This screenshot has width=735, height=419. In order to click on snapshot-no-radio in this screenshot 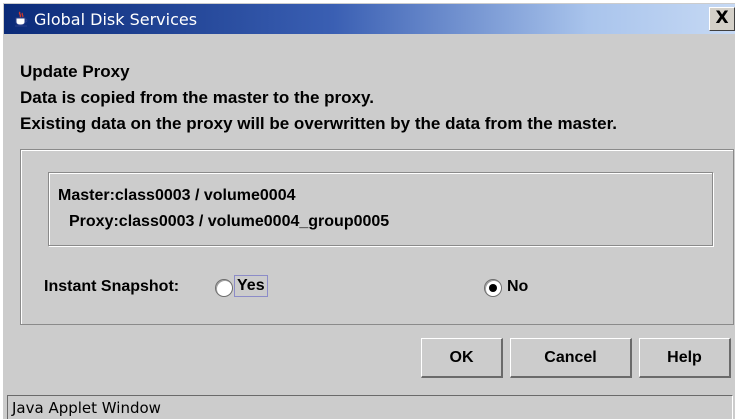, I will do `click(493, 288)`.